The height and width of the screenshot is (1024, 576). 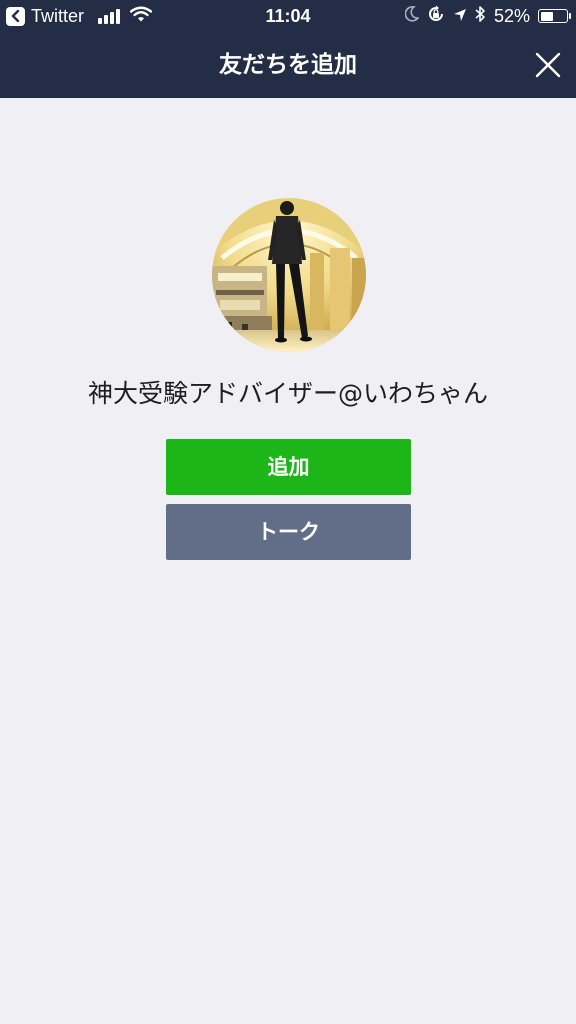 I want to click on close-icon, so click(x=548, y=65).